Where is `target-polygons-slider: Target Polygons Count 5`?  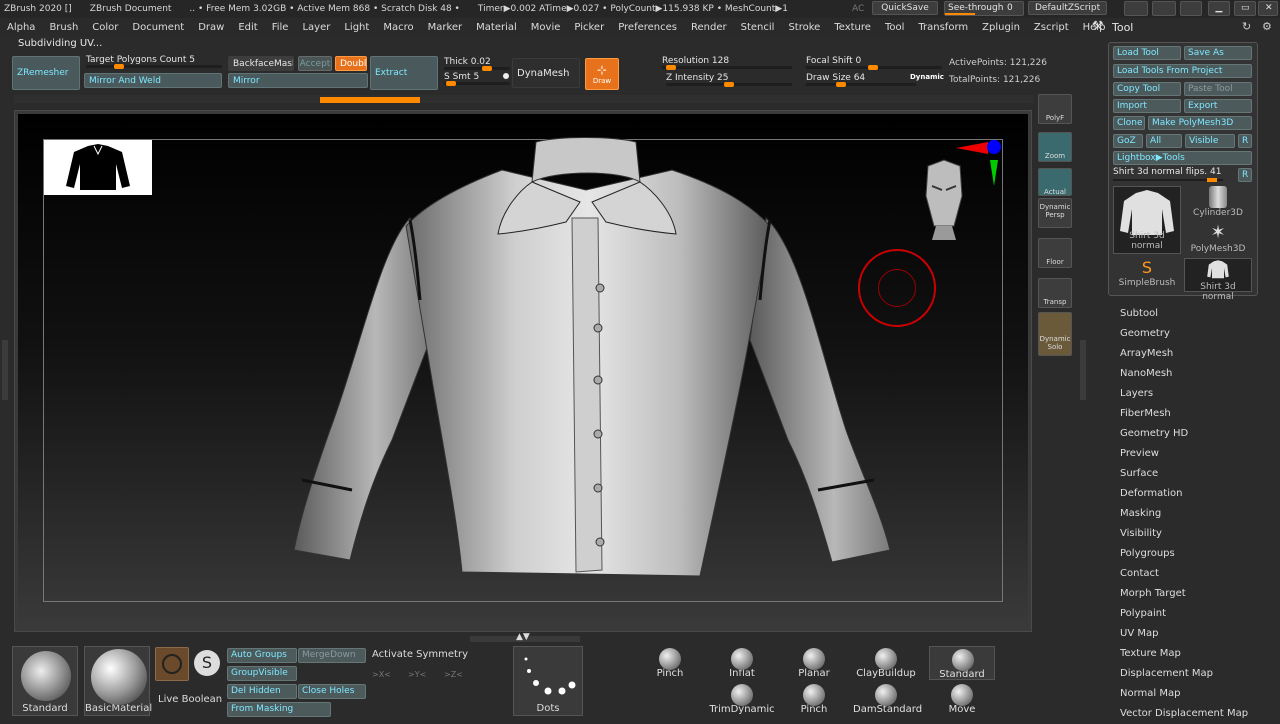
target-polygons-slider: Target Polygons Count 5 is located at coordinates (154, 62).